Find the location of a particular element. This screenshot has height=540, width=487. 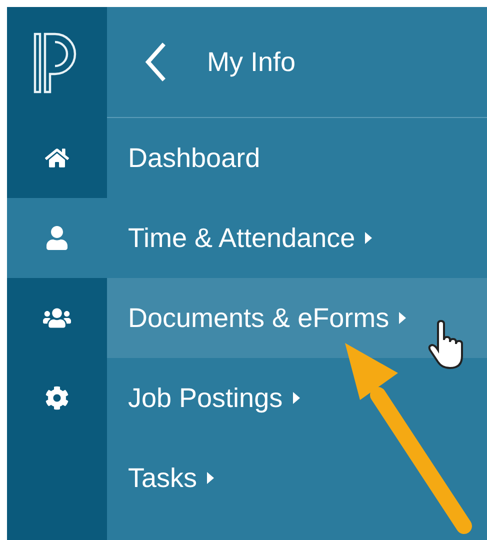

menu-item: Time & Attendance is located at coordinates (250, 238).